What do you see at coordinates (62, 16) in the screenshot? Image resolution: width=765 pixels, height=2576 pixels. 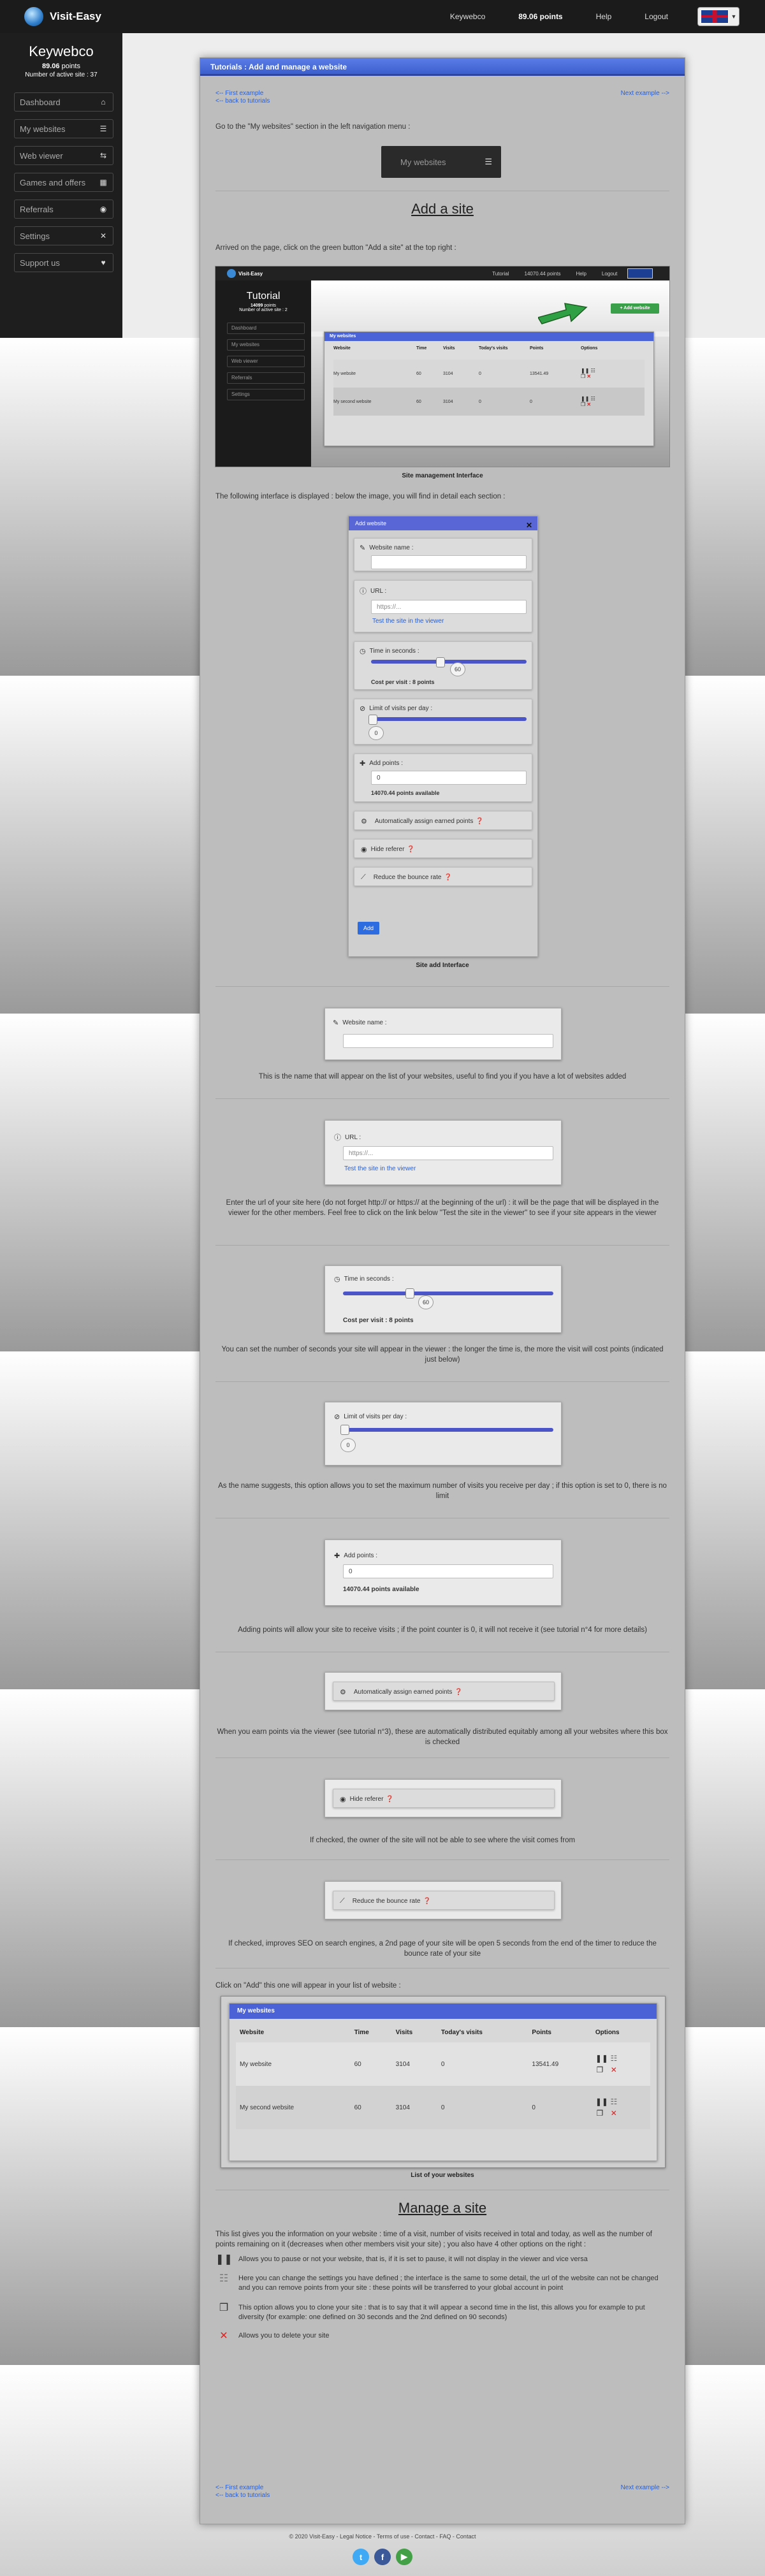 I see `brand-logo: Visit-Easy` at bounding box center [62, 16].